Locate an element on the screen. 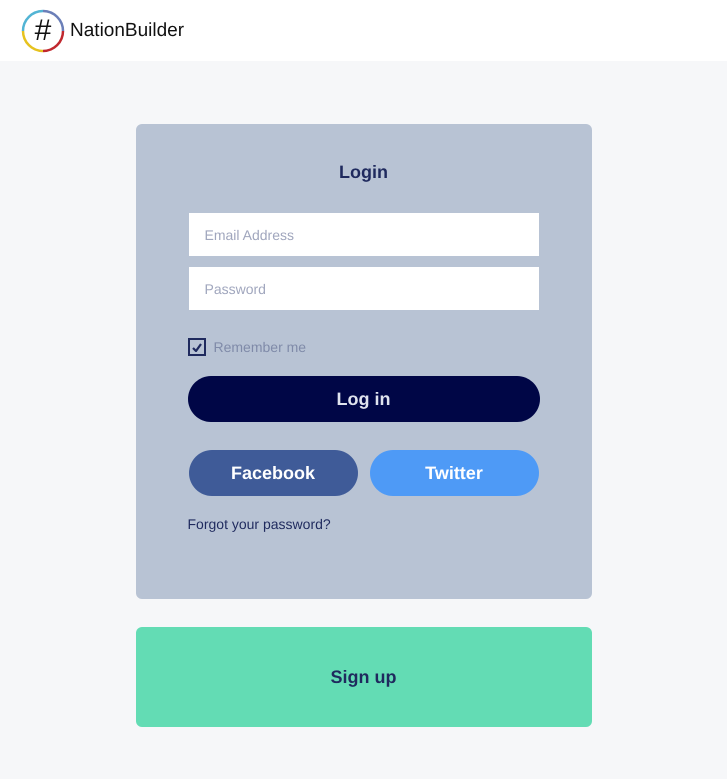 This screenshot has width=727, height=779. login-title: Login is located at coordinates (363, 172).